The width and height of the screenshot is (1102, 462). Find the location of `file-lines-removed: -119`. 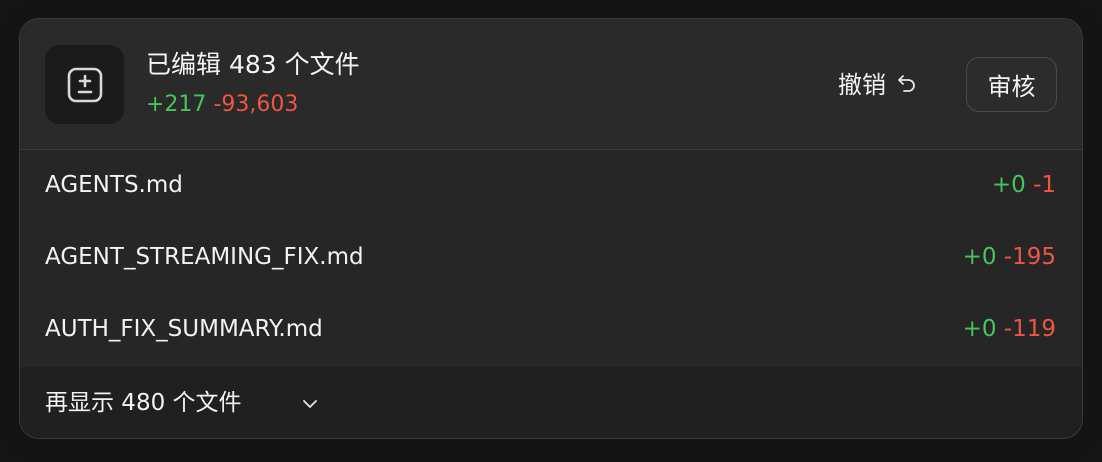

file-lines-removed: -119 is located at coordinates (1029, 329).